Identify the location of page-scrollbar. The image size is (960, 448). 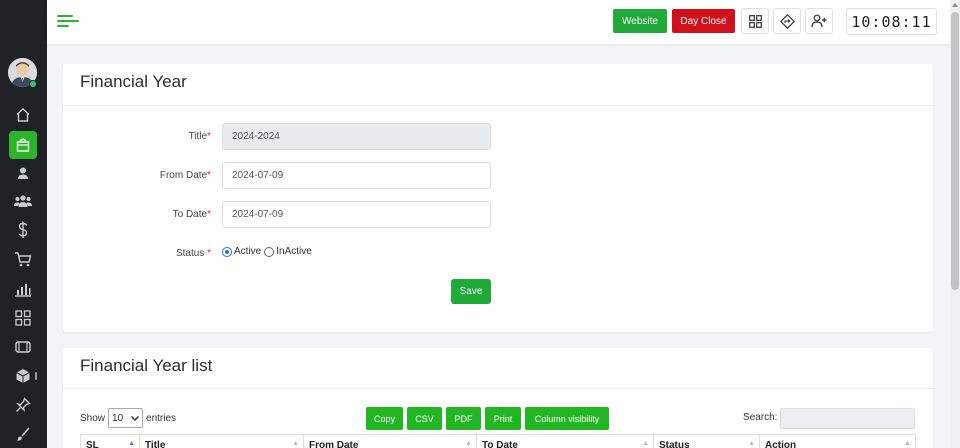
(955, 224).